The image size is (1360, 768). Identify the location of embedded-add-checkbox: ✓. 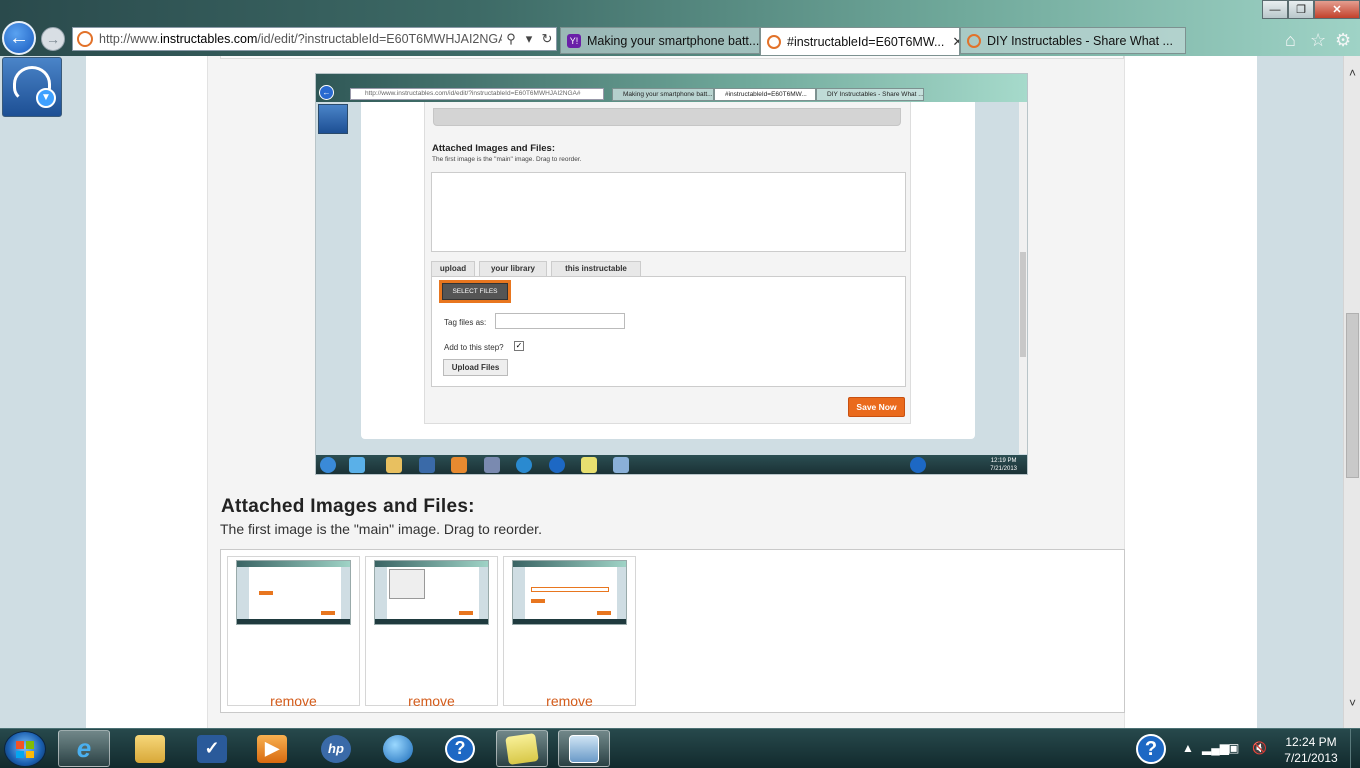
(519, 346).